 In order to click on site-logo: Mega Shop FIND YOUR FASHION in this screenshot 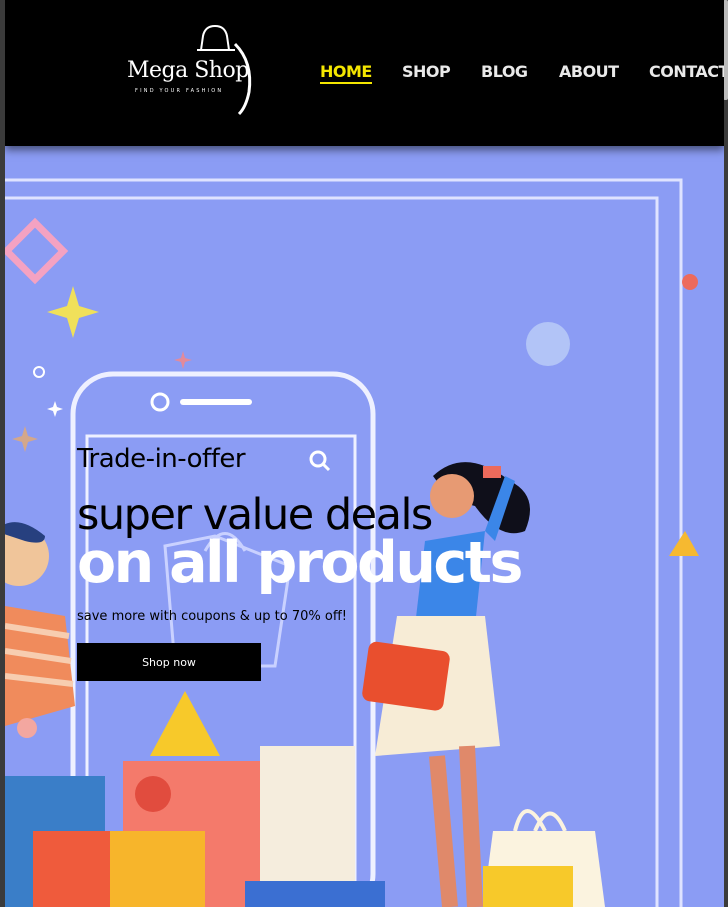, I will do `click(193, 70)`.